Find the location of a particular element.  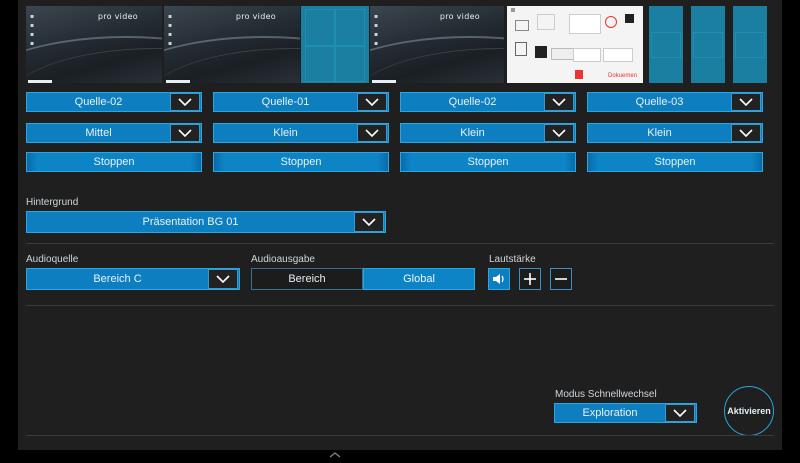

size-select-2: Klein is located at coordinates (301, 133).